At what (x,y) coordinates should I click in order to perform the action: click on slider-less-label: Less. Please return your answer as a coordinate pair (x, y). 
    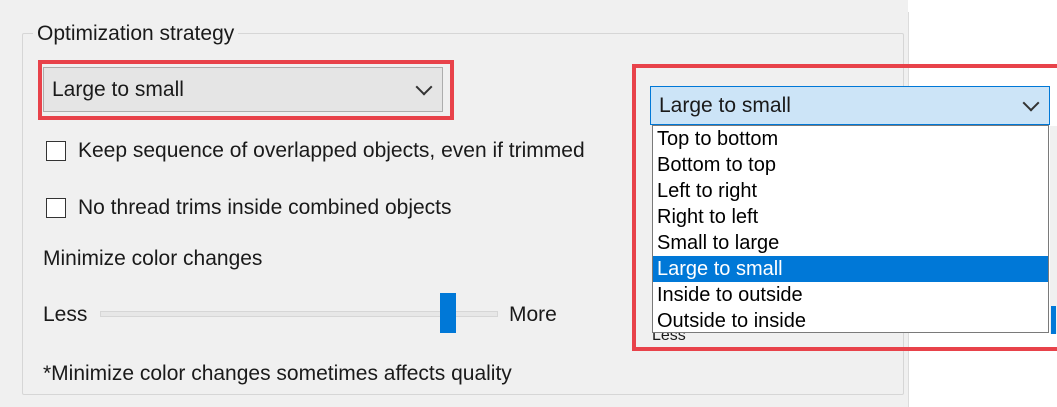
    Looking at the image, I should click on (65, 314).